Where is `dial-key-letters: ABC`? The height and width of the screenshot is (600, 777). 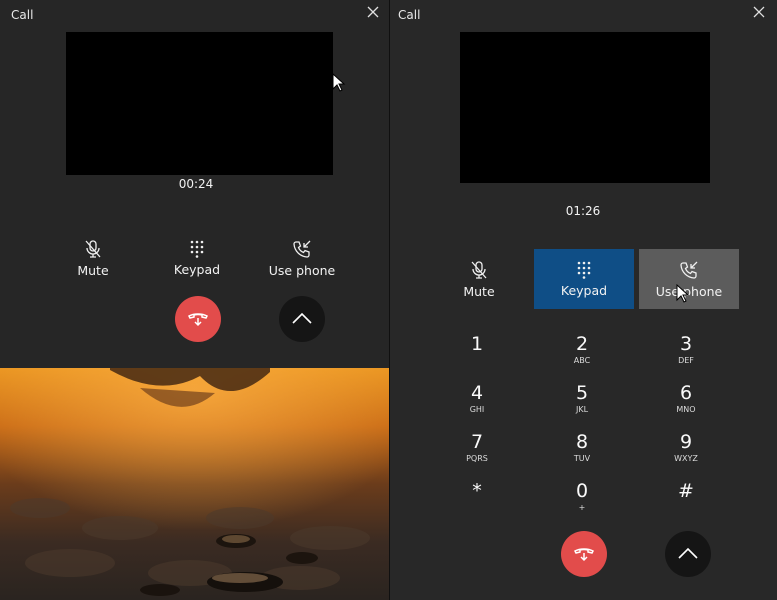 dial-key-letters: ABC is located at coordinates (582, 360).